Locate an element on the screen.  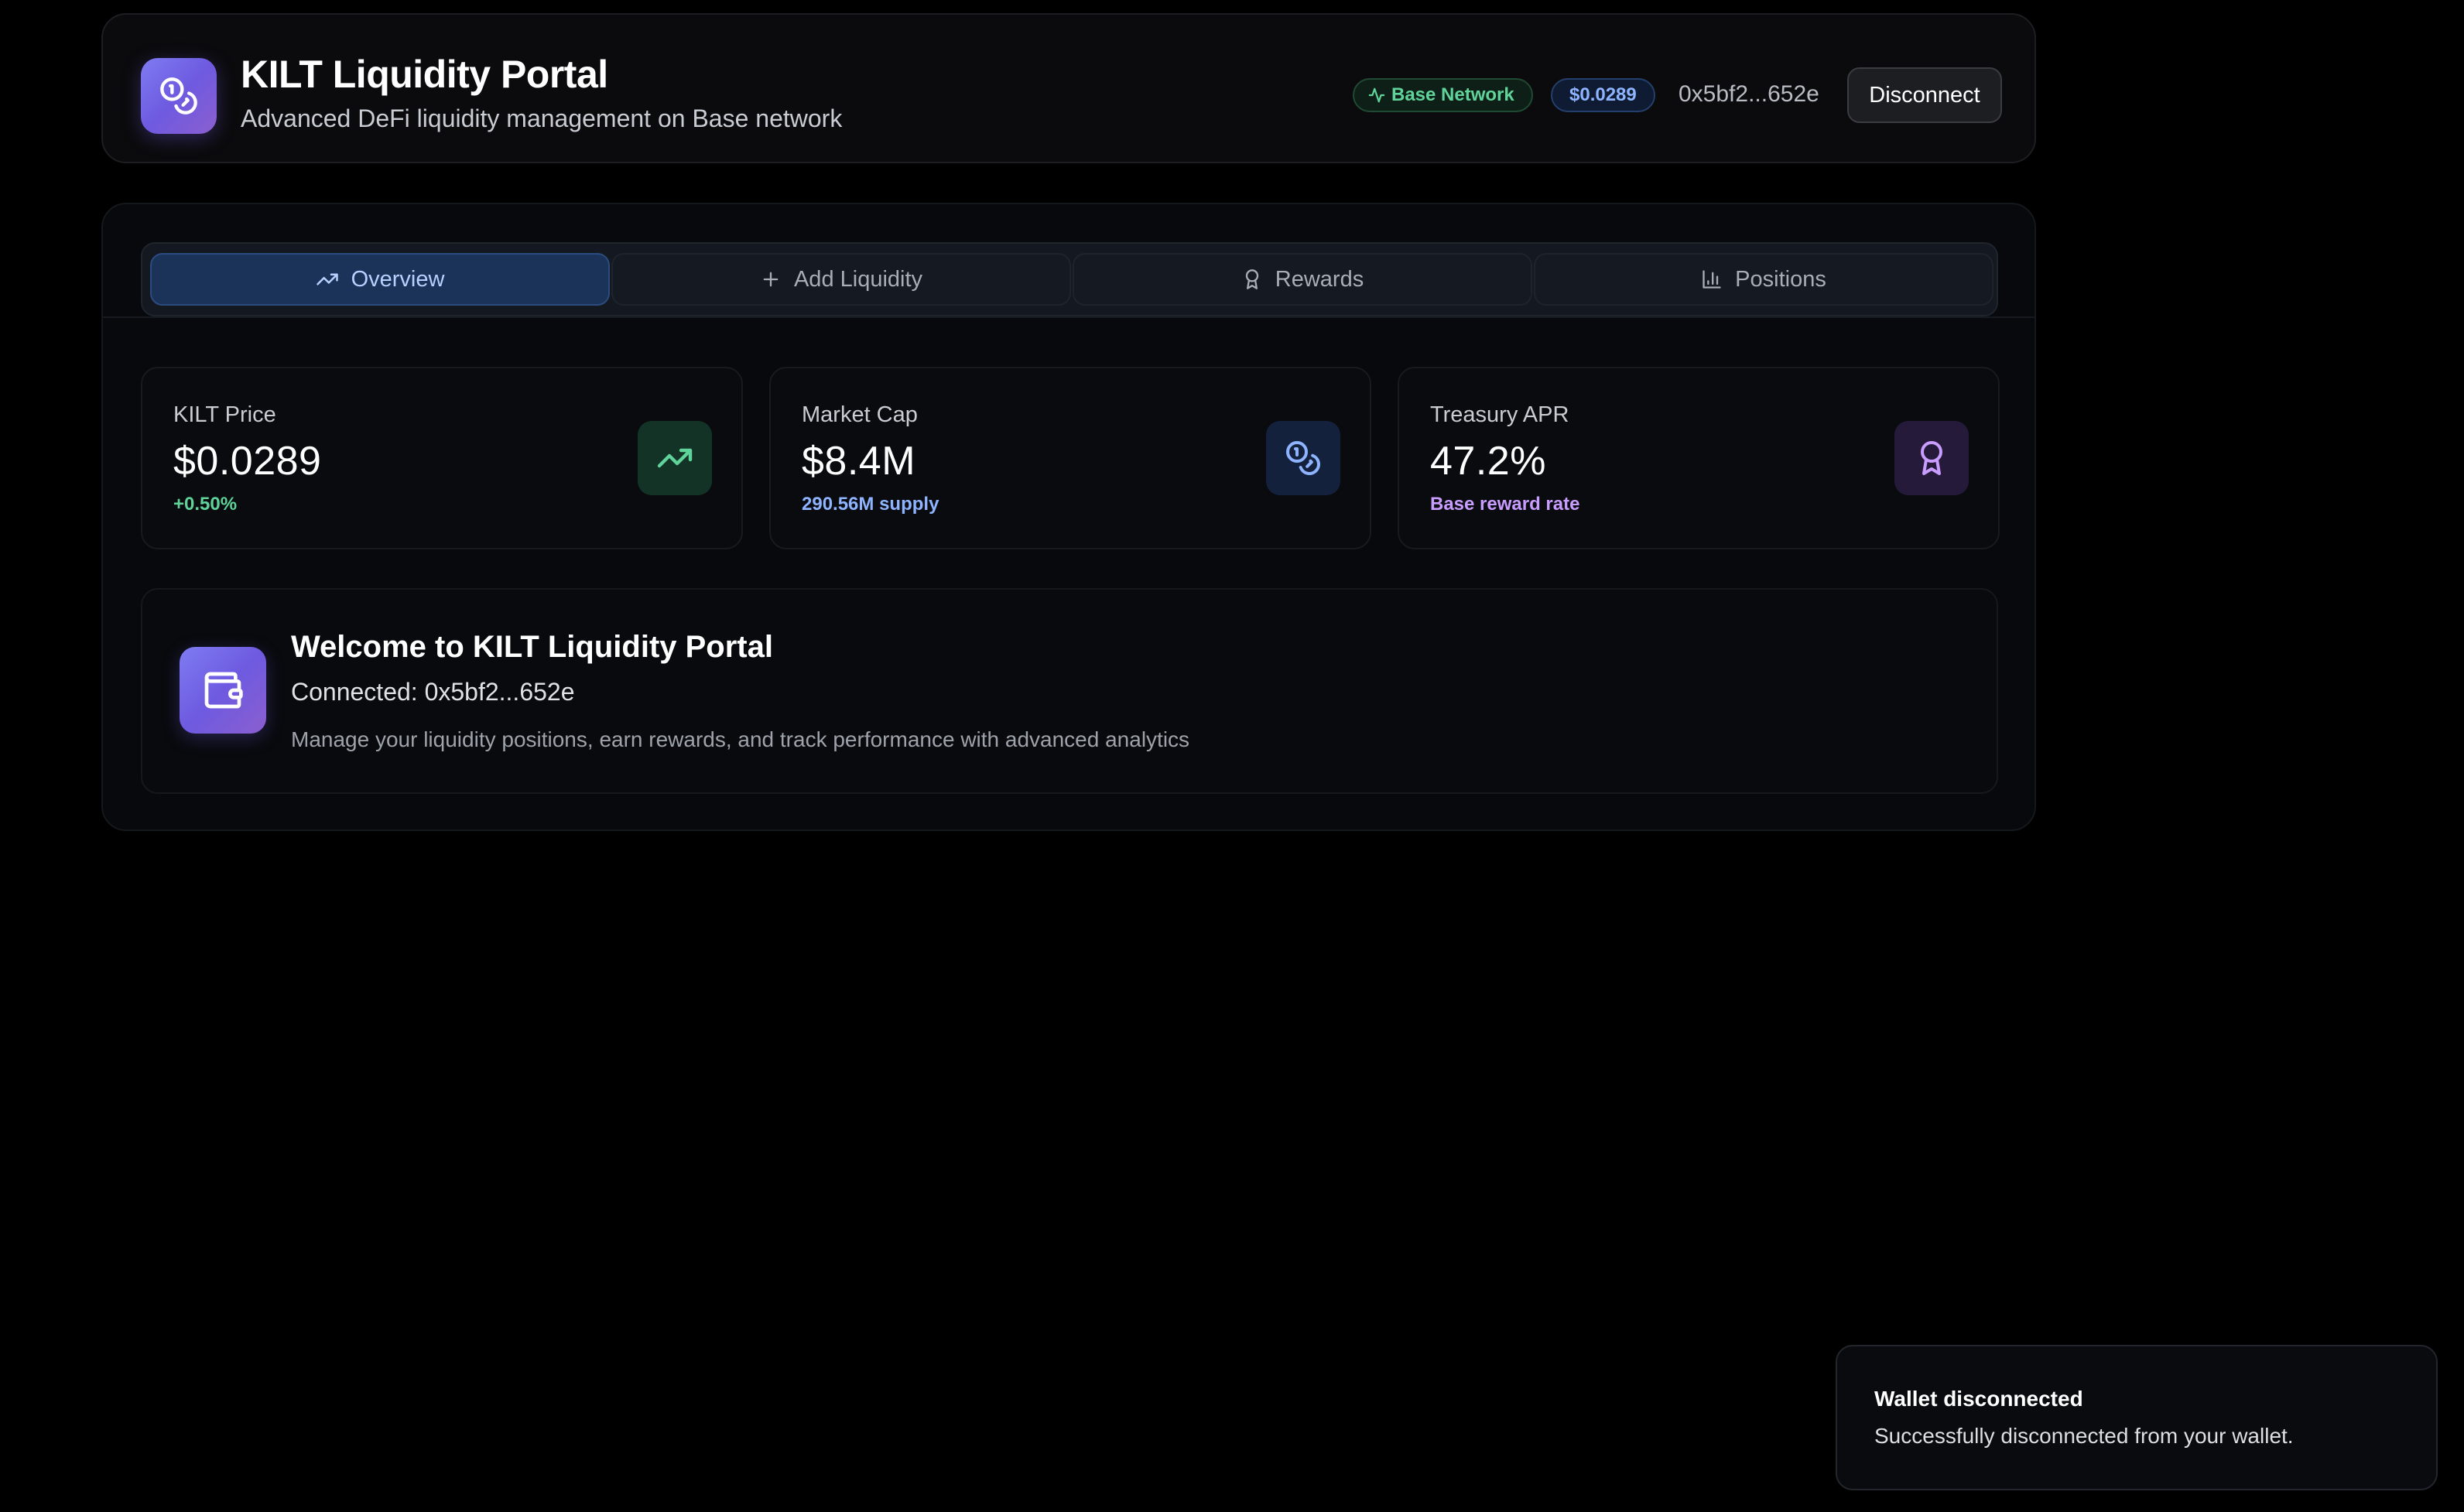
stat-label: Market Cap is located at coordinates (860, 415).